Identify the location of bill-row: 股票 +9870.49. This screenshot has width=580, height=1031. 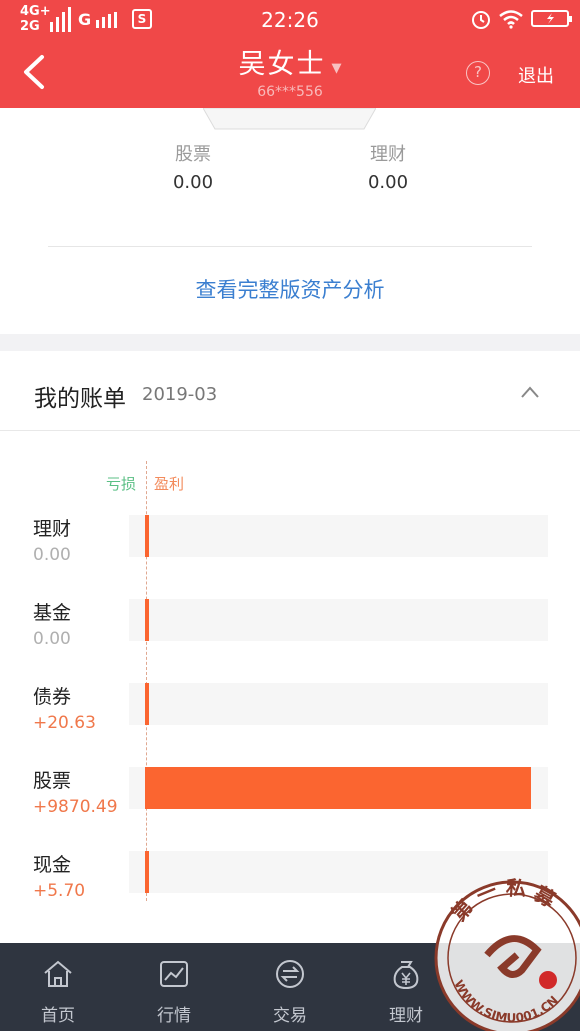
(290, 808).